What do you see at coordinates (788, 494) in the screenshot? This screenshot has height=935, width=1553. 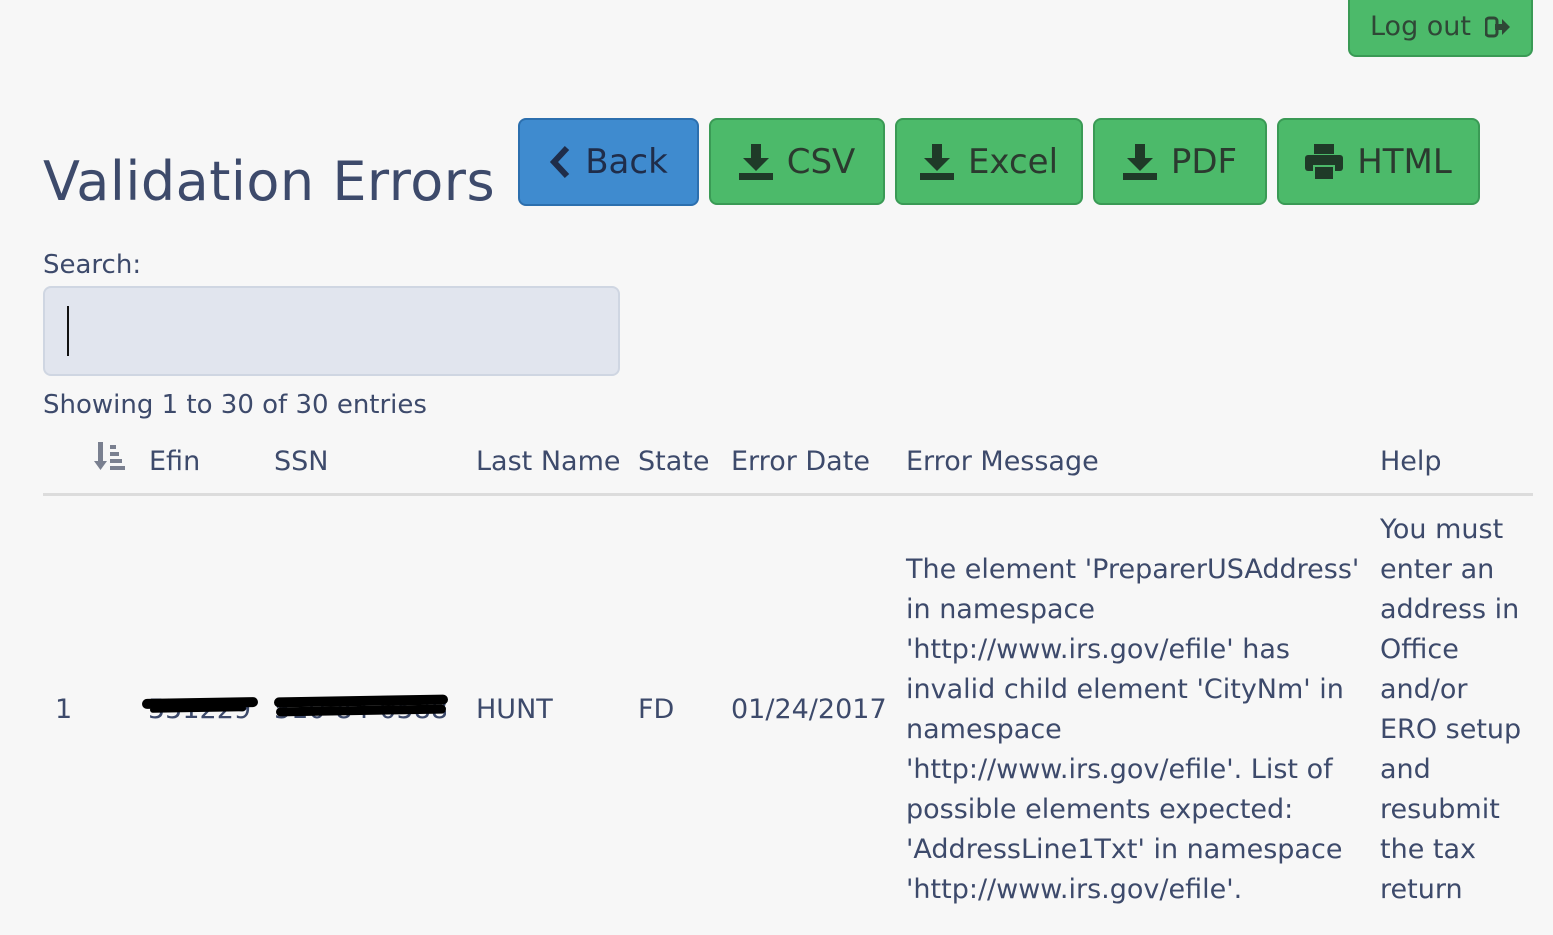 I see `header-divider` at bounding box center [788, 494].